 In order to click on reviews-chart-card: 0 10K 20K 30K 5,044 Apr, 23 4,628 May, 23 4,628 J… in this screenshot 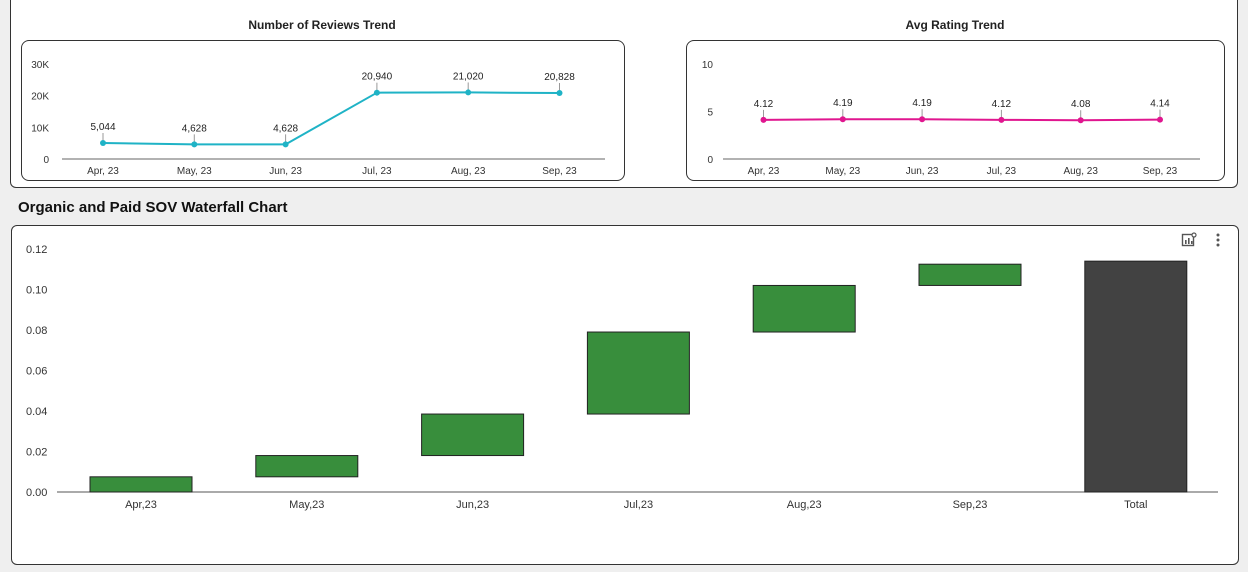, I will do `click(323, 110)`.